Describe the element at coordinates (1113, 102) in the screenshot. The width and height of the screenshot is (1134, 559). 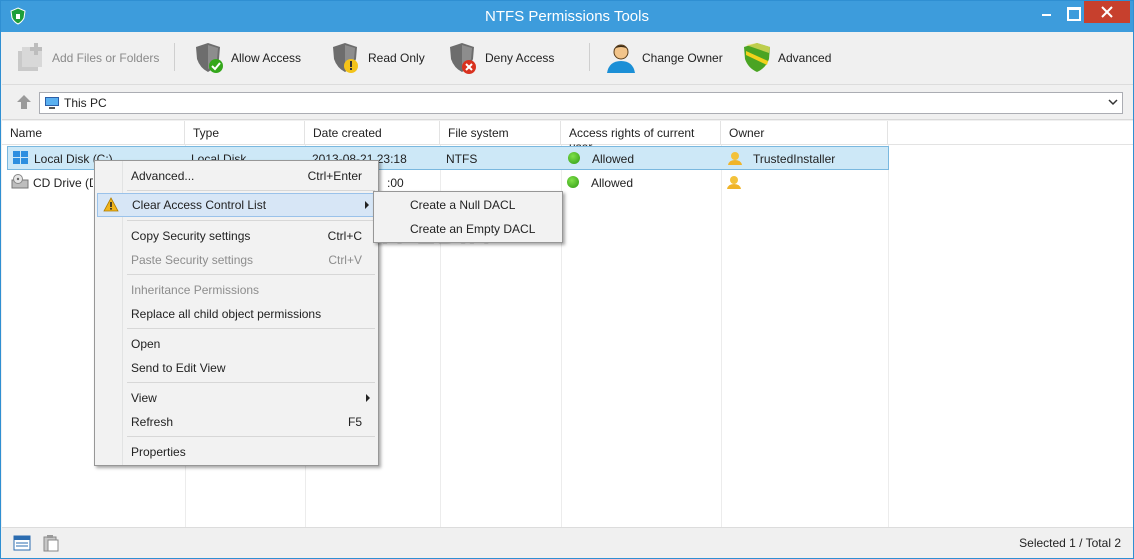
I see `chevron-down-icon` at that location.